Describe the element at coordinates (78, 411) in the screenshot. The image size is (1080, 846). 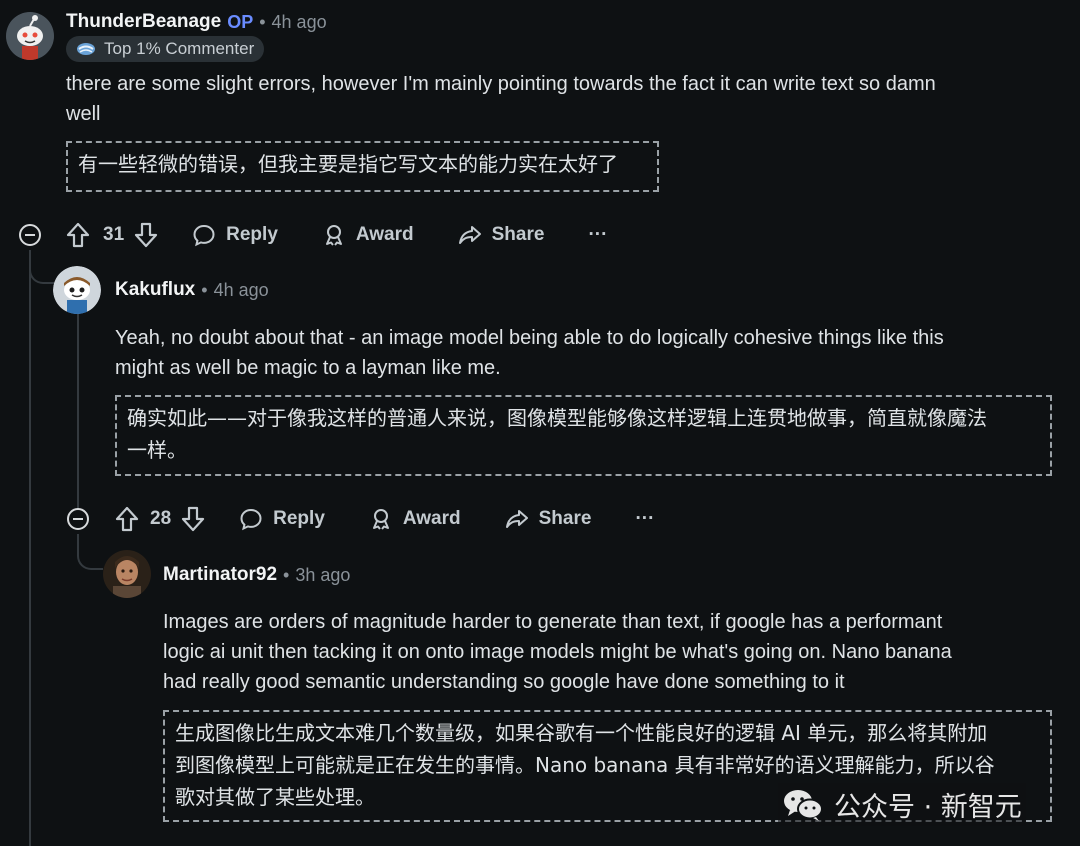
I see `thread-line-nested` at that location.